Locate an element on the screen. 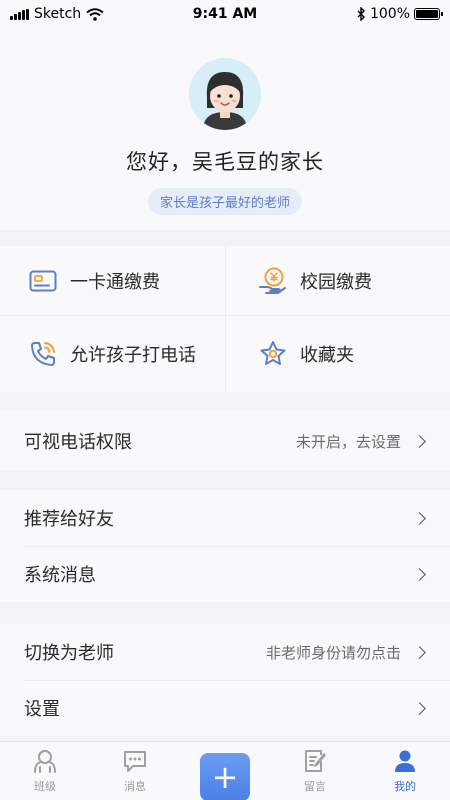 This screenshot has height=800, width=450. switch-to-teacher-row: 切换为老师 非老师身份请勿点击 is located at coordinates (225, 652).